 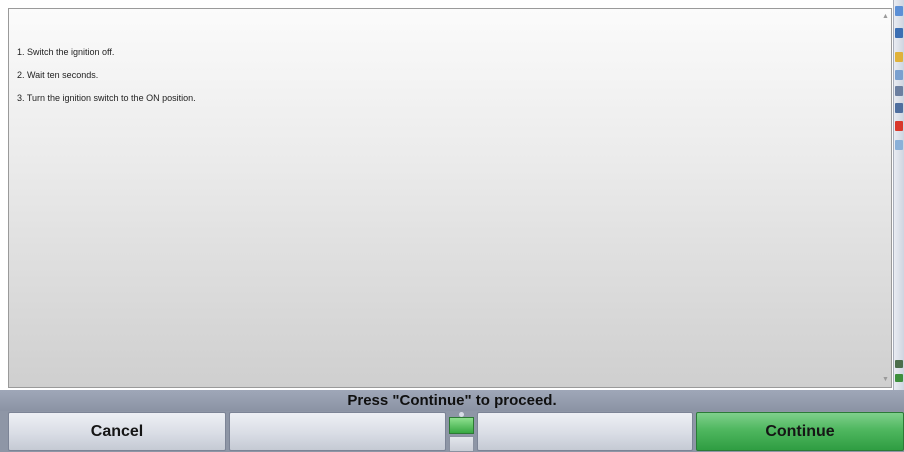 I want to click on indicator-active-segment, so click(x=461, y=425).